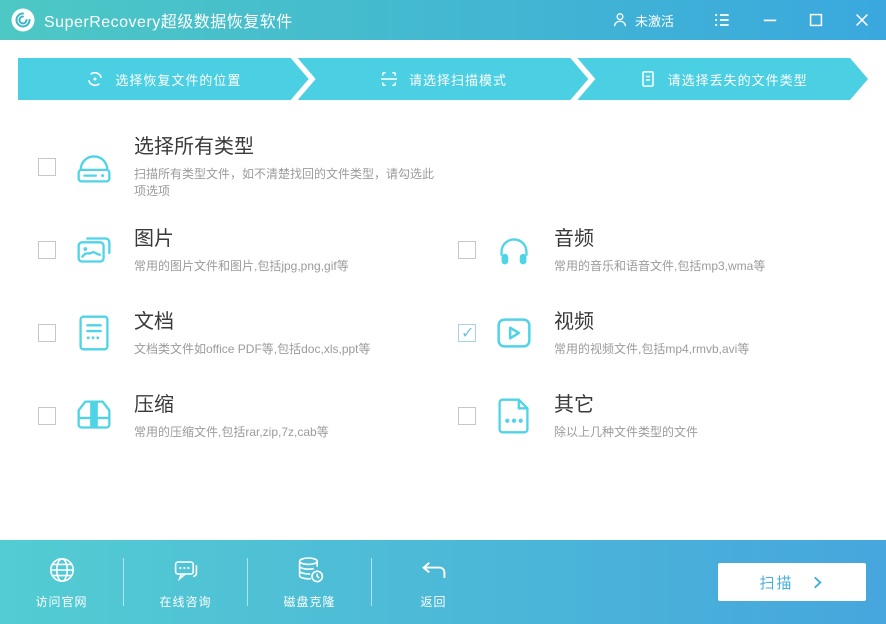 This screenshot has height=624, width=886. Describe the element at coordinates (241, 265) in the screenshot. I see `file-type-description: 常用的图片文件和图片,包括jpg,png,gif等` at that location.